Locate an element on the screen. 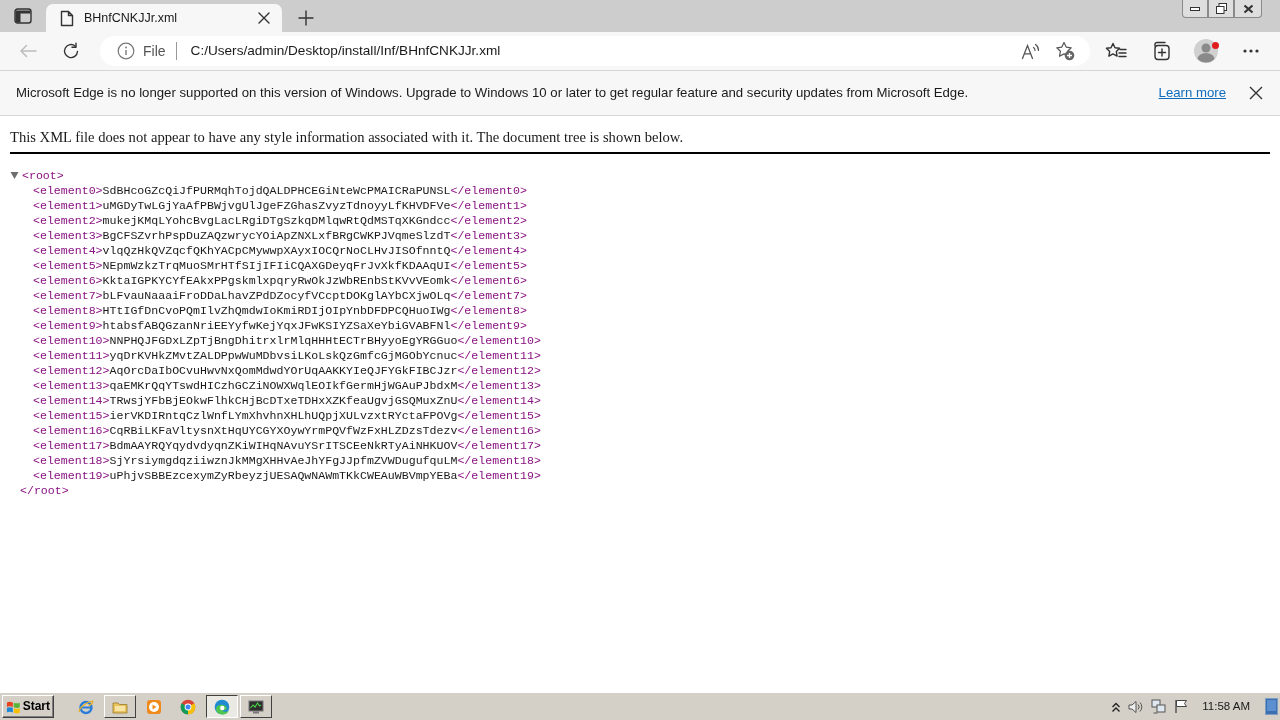 This screenshot has width=1280, height=720. xml-tag: </root> is located at coordinates (39, 490).